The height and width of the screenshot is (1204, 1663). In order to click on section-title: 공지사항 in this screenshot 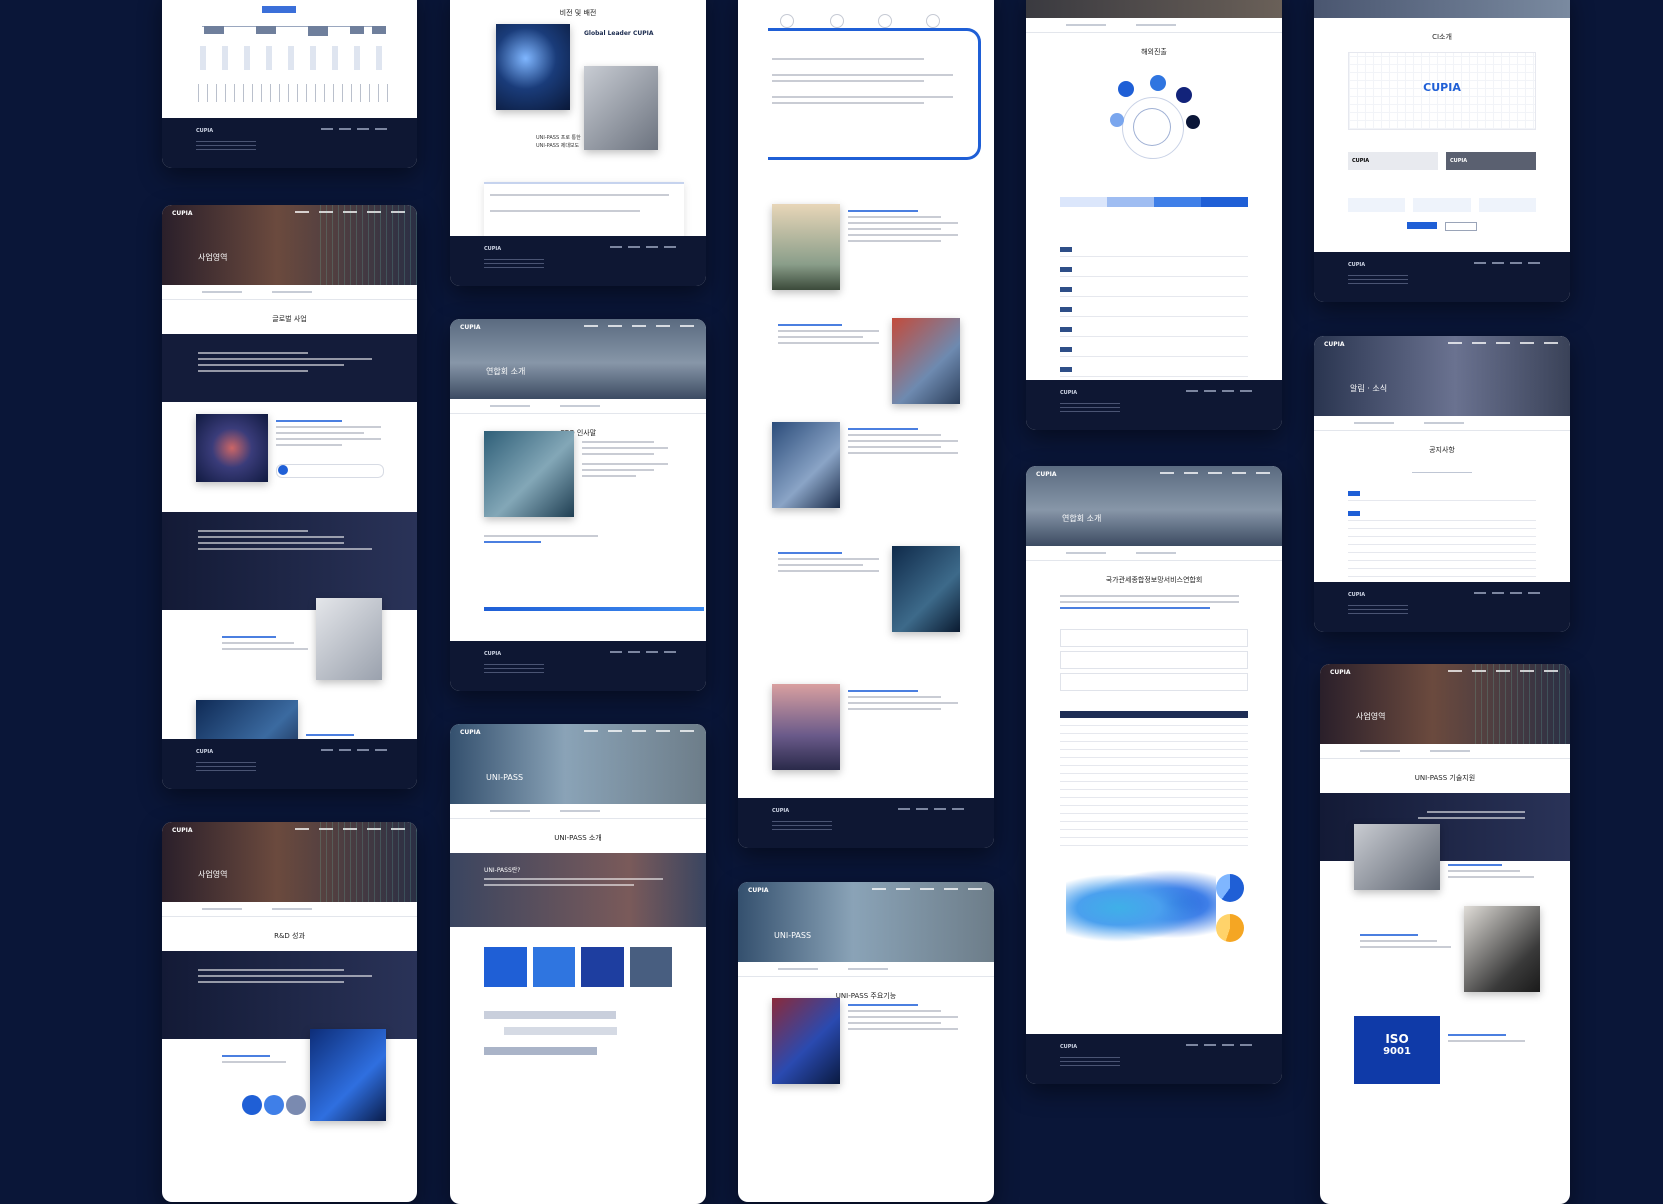, I will do `click(1442, 450)`.